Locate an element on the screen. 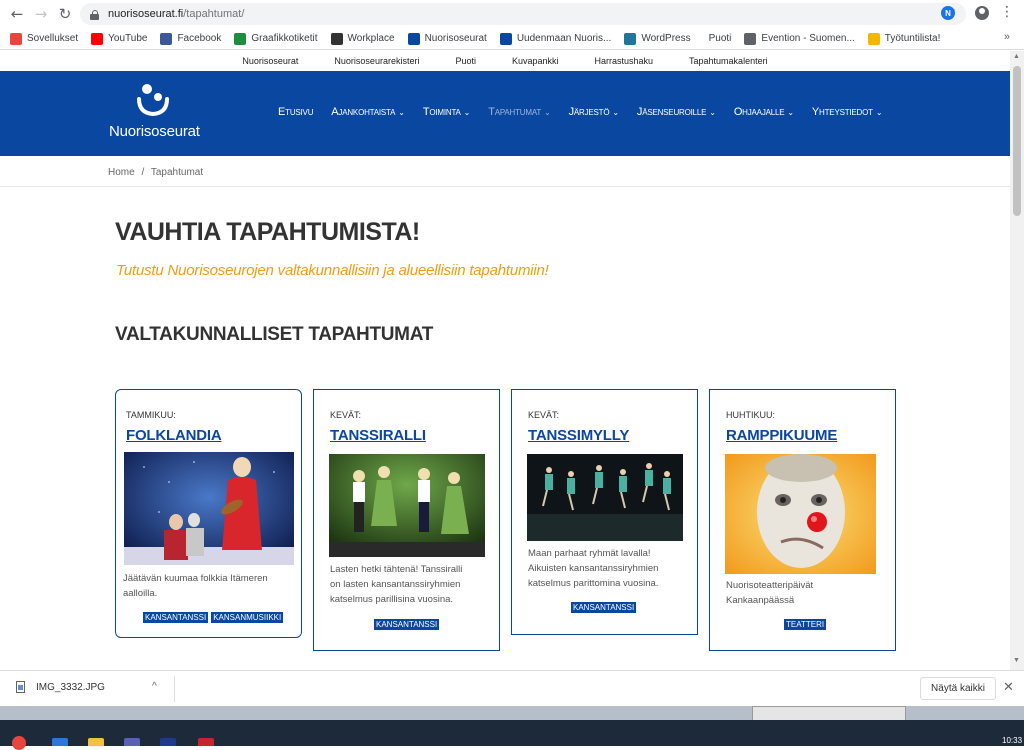 The width and height of the screenshot is (1024, 750). card-title-link: TANSSIMYLLY is located at coordinates (578, 435).